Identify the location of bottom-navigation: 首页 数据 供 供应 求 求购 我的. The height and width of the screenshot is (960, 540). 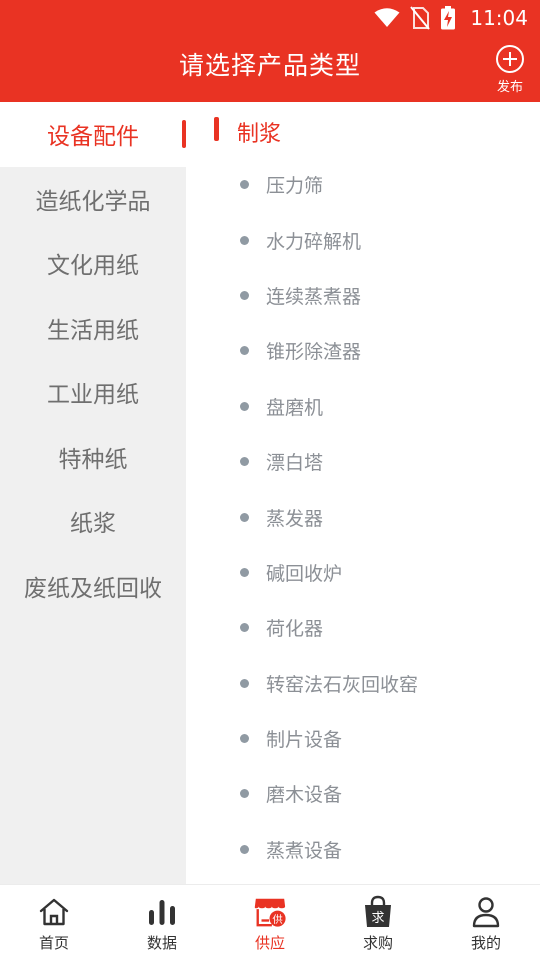
(270, 922).